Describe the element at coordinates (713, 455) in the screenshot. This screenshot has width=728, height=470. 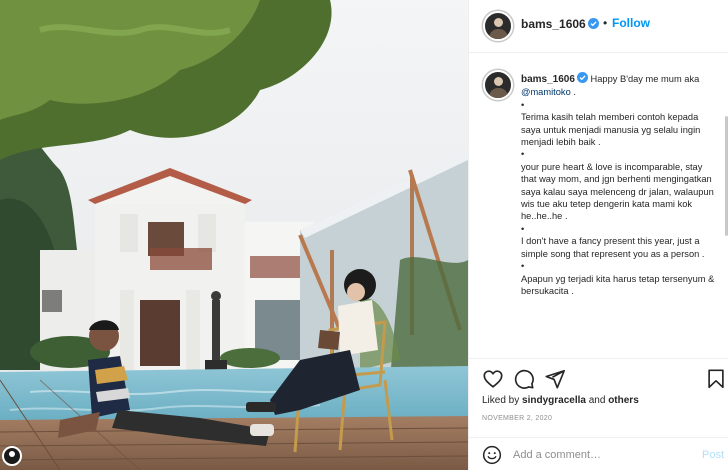
I see `post-comment-button: Post` at that location.